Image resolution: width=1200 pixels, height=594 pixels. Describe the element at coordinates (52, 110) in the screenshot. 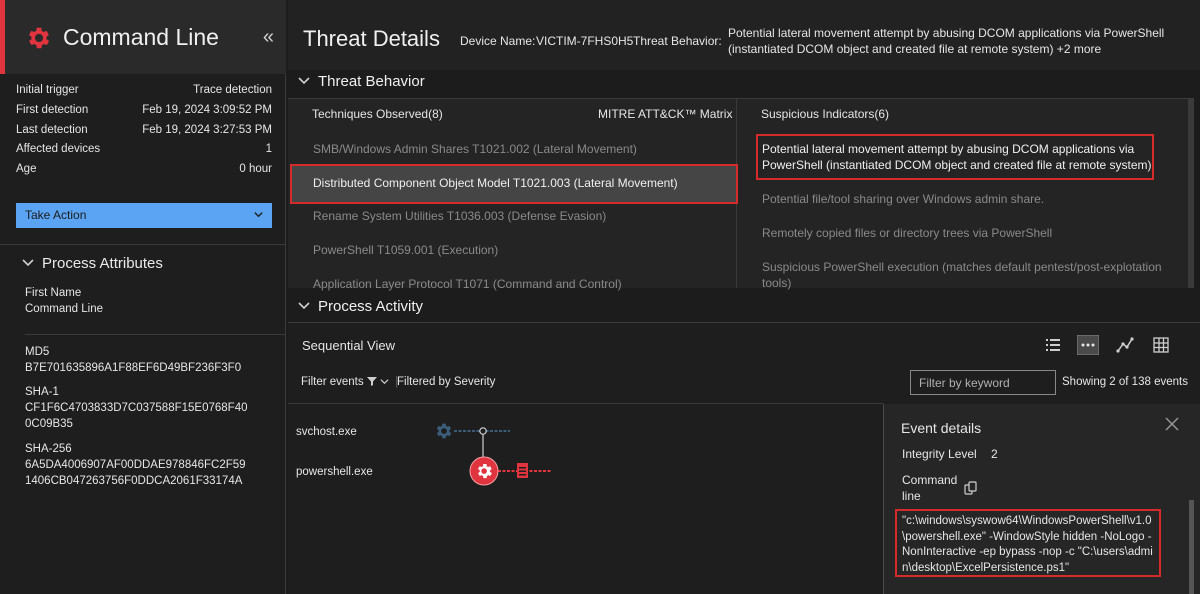

I see `summary-label: First detection` at that location.